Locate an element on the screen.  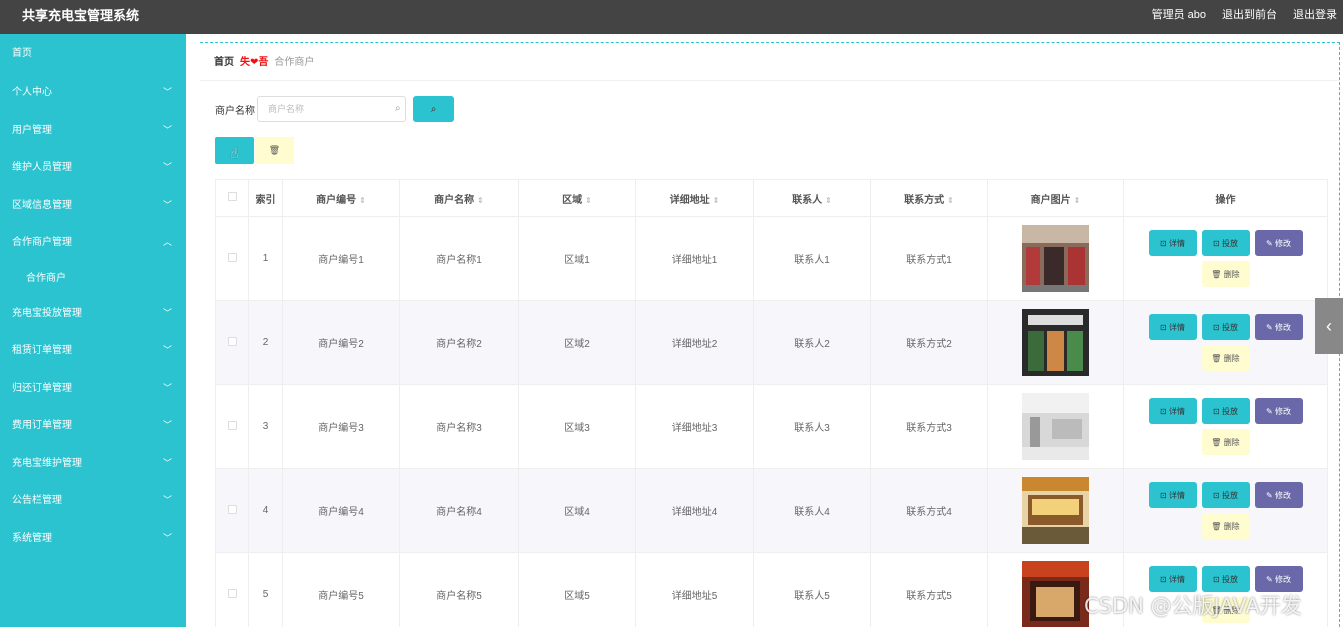
cell-index: 1 is located at coordinates (265, 258).